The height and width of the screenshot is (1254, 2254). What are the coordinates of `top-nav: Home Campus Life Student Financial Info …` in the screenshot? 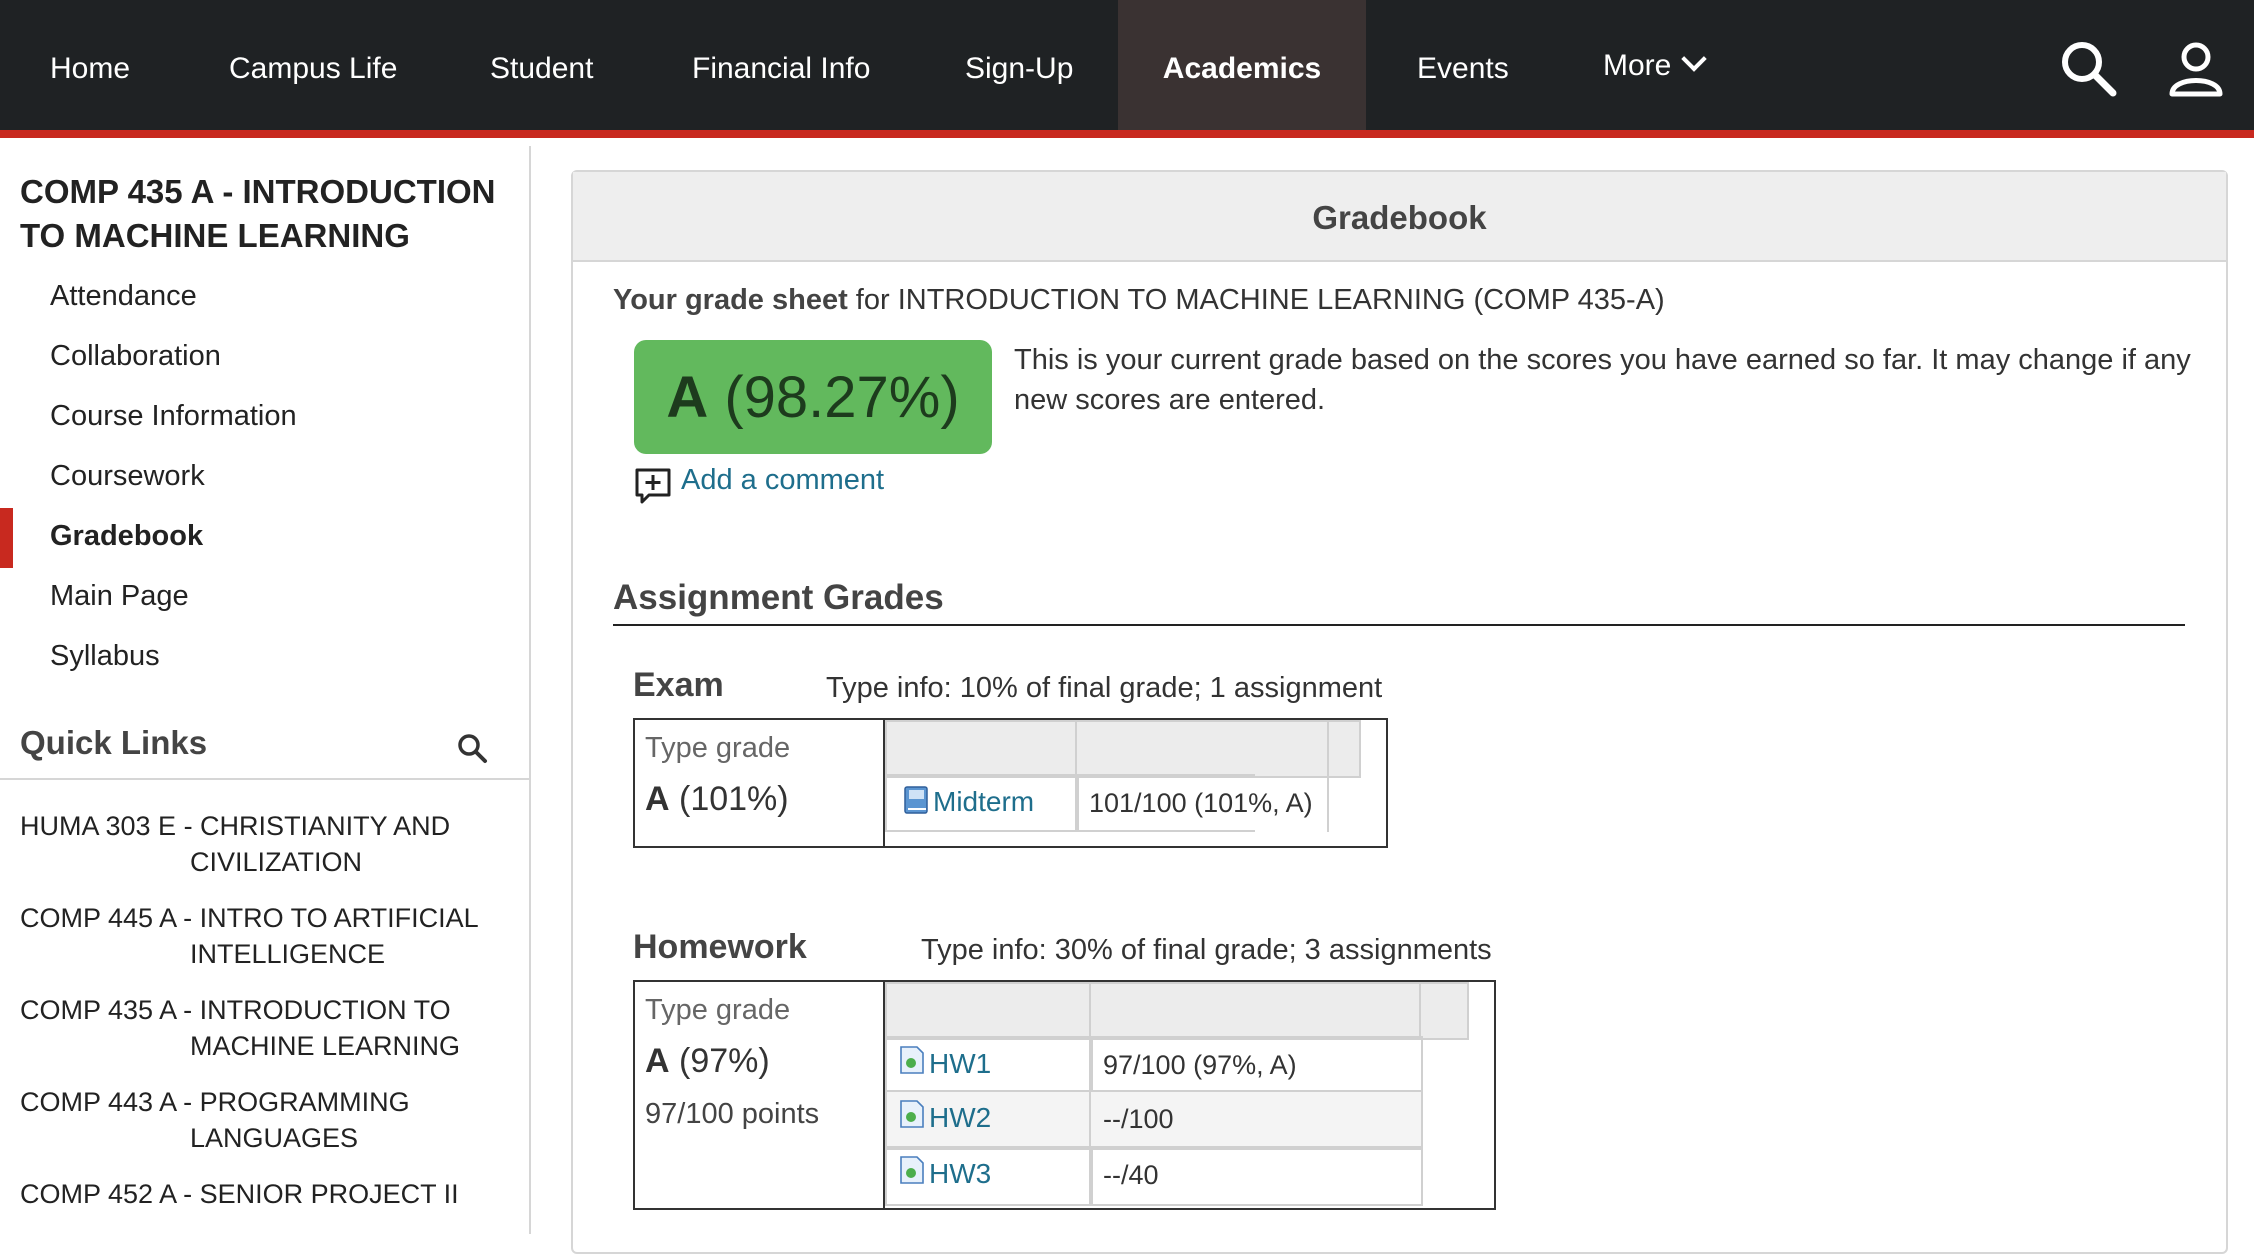 It's located at (1127, 69).